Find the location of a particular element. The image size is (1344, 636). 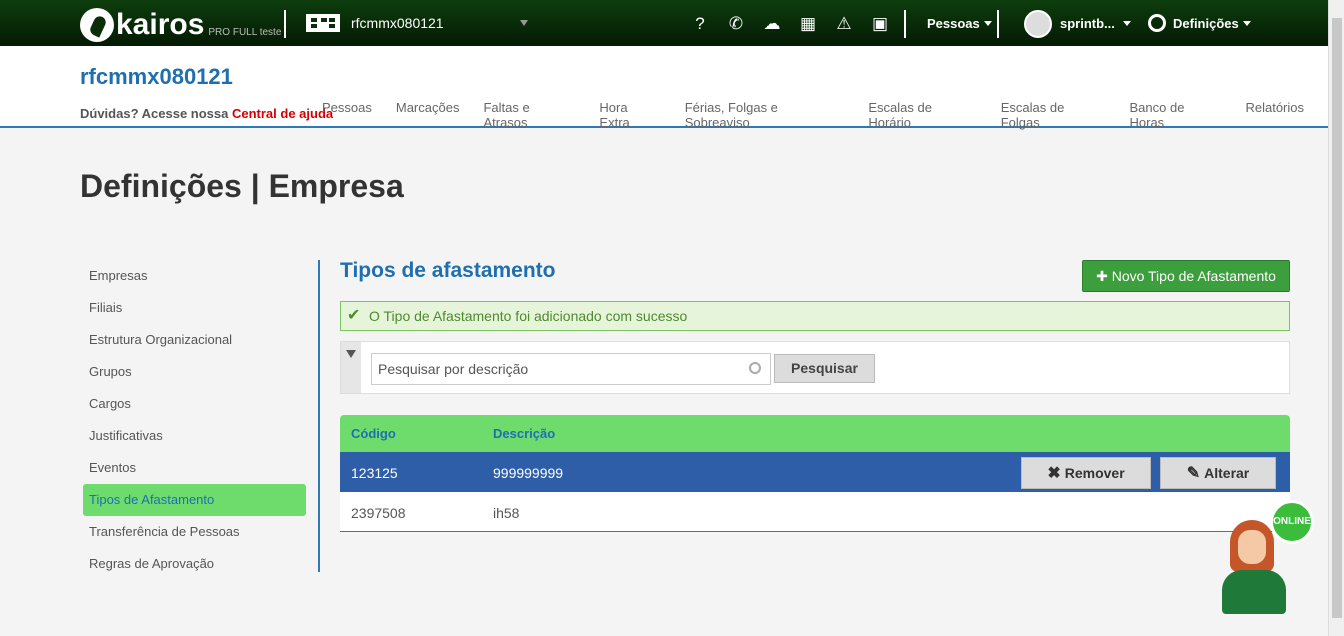

cell-description: ih58 is located at coordinates (506, 513).